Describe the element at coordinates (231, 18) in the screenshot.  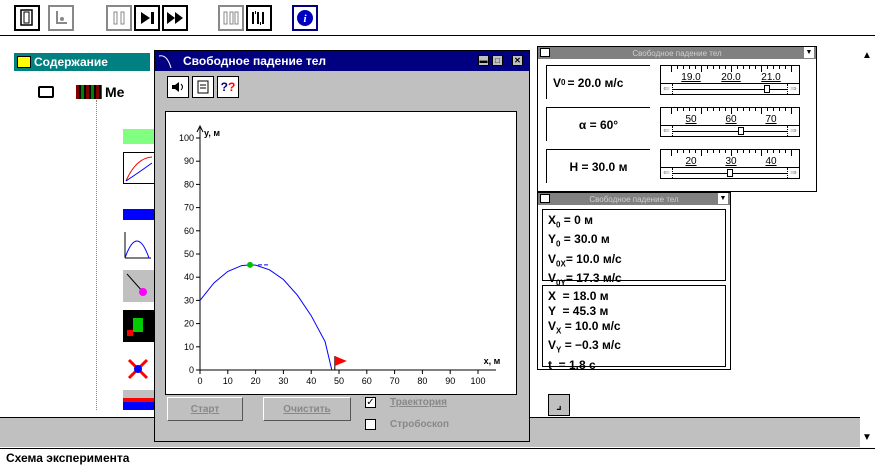
I see `step-back-icon` at that location.